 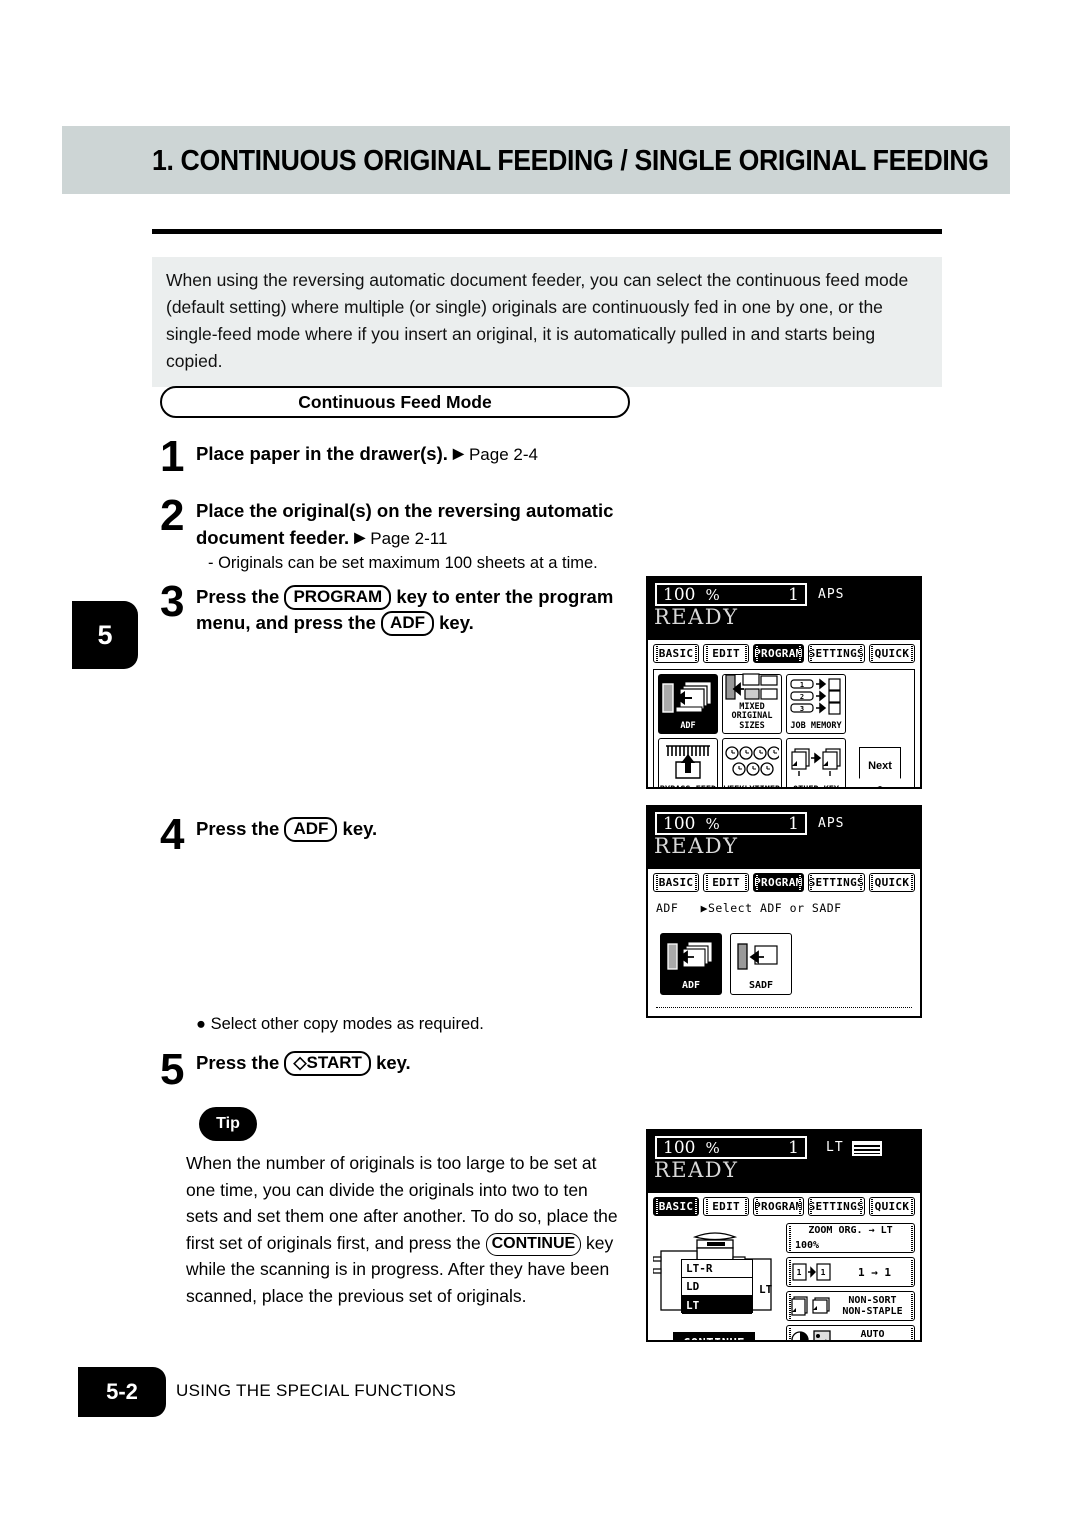 What do you see at coordinates (273, 537) in the screenshot?
I see `step-2-main-line2: document feeder.` at bounding box center [273, 537].